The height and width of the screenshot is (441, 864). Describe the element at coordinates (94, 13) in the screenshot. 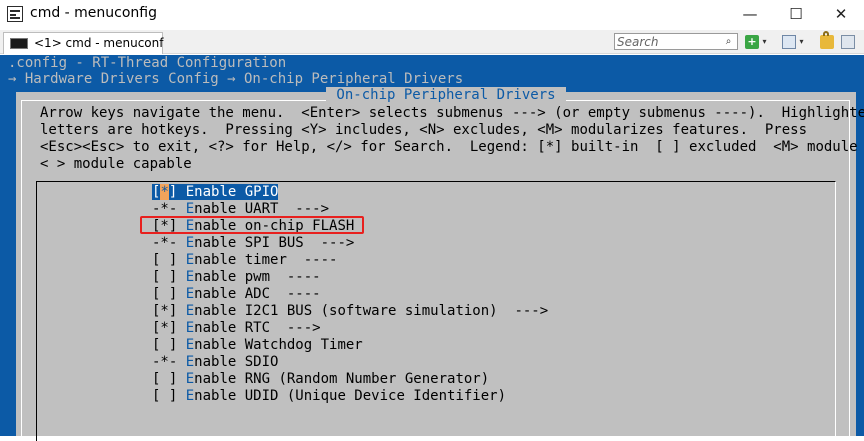

I see `window-title: cmd - menuconfig` at that location.